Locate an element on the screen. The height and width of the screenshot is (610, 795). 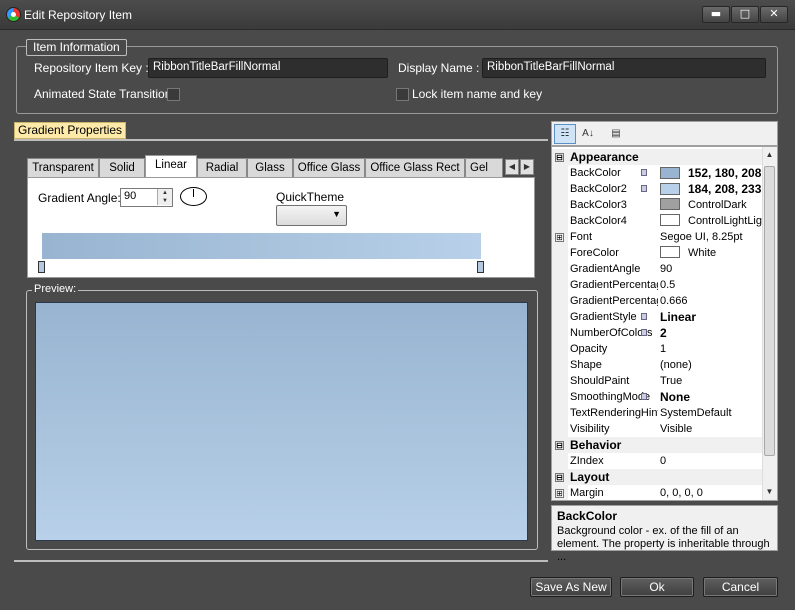
ok-button: Ok is located at coordinates (657, 587).